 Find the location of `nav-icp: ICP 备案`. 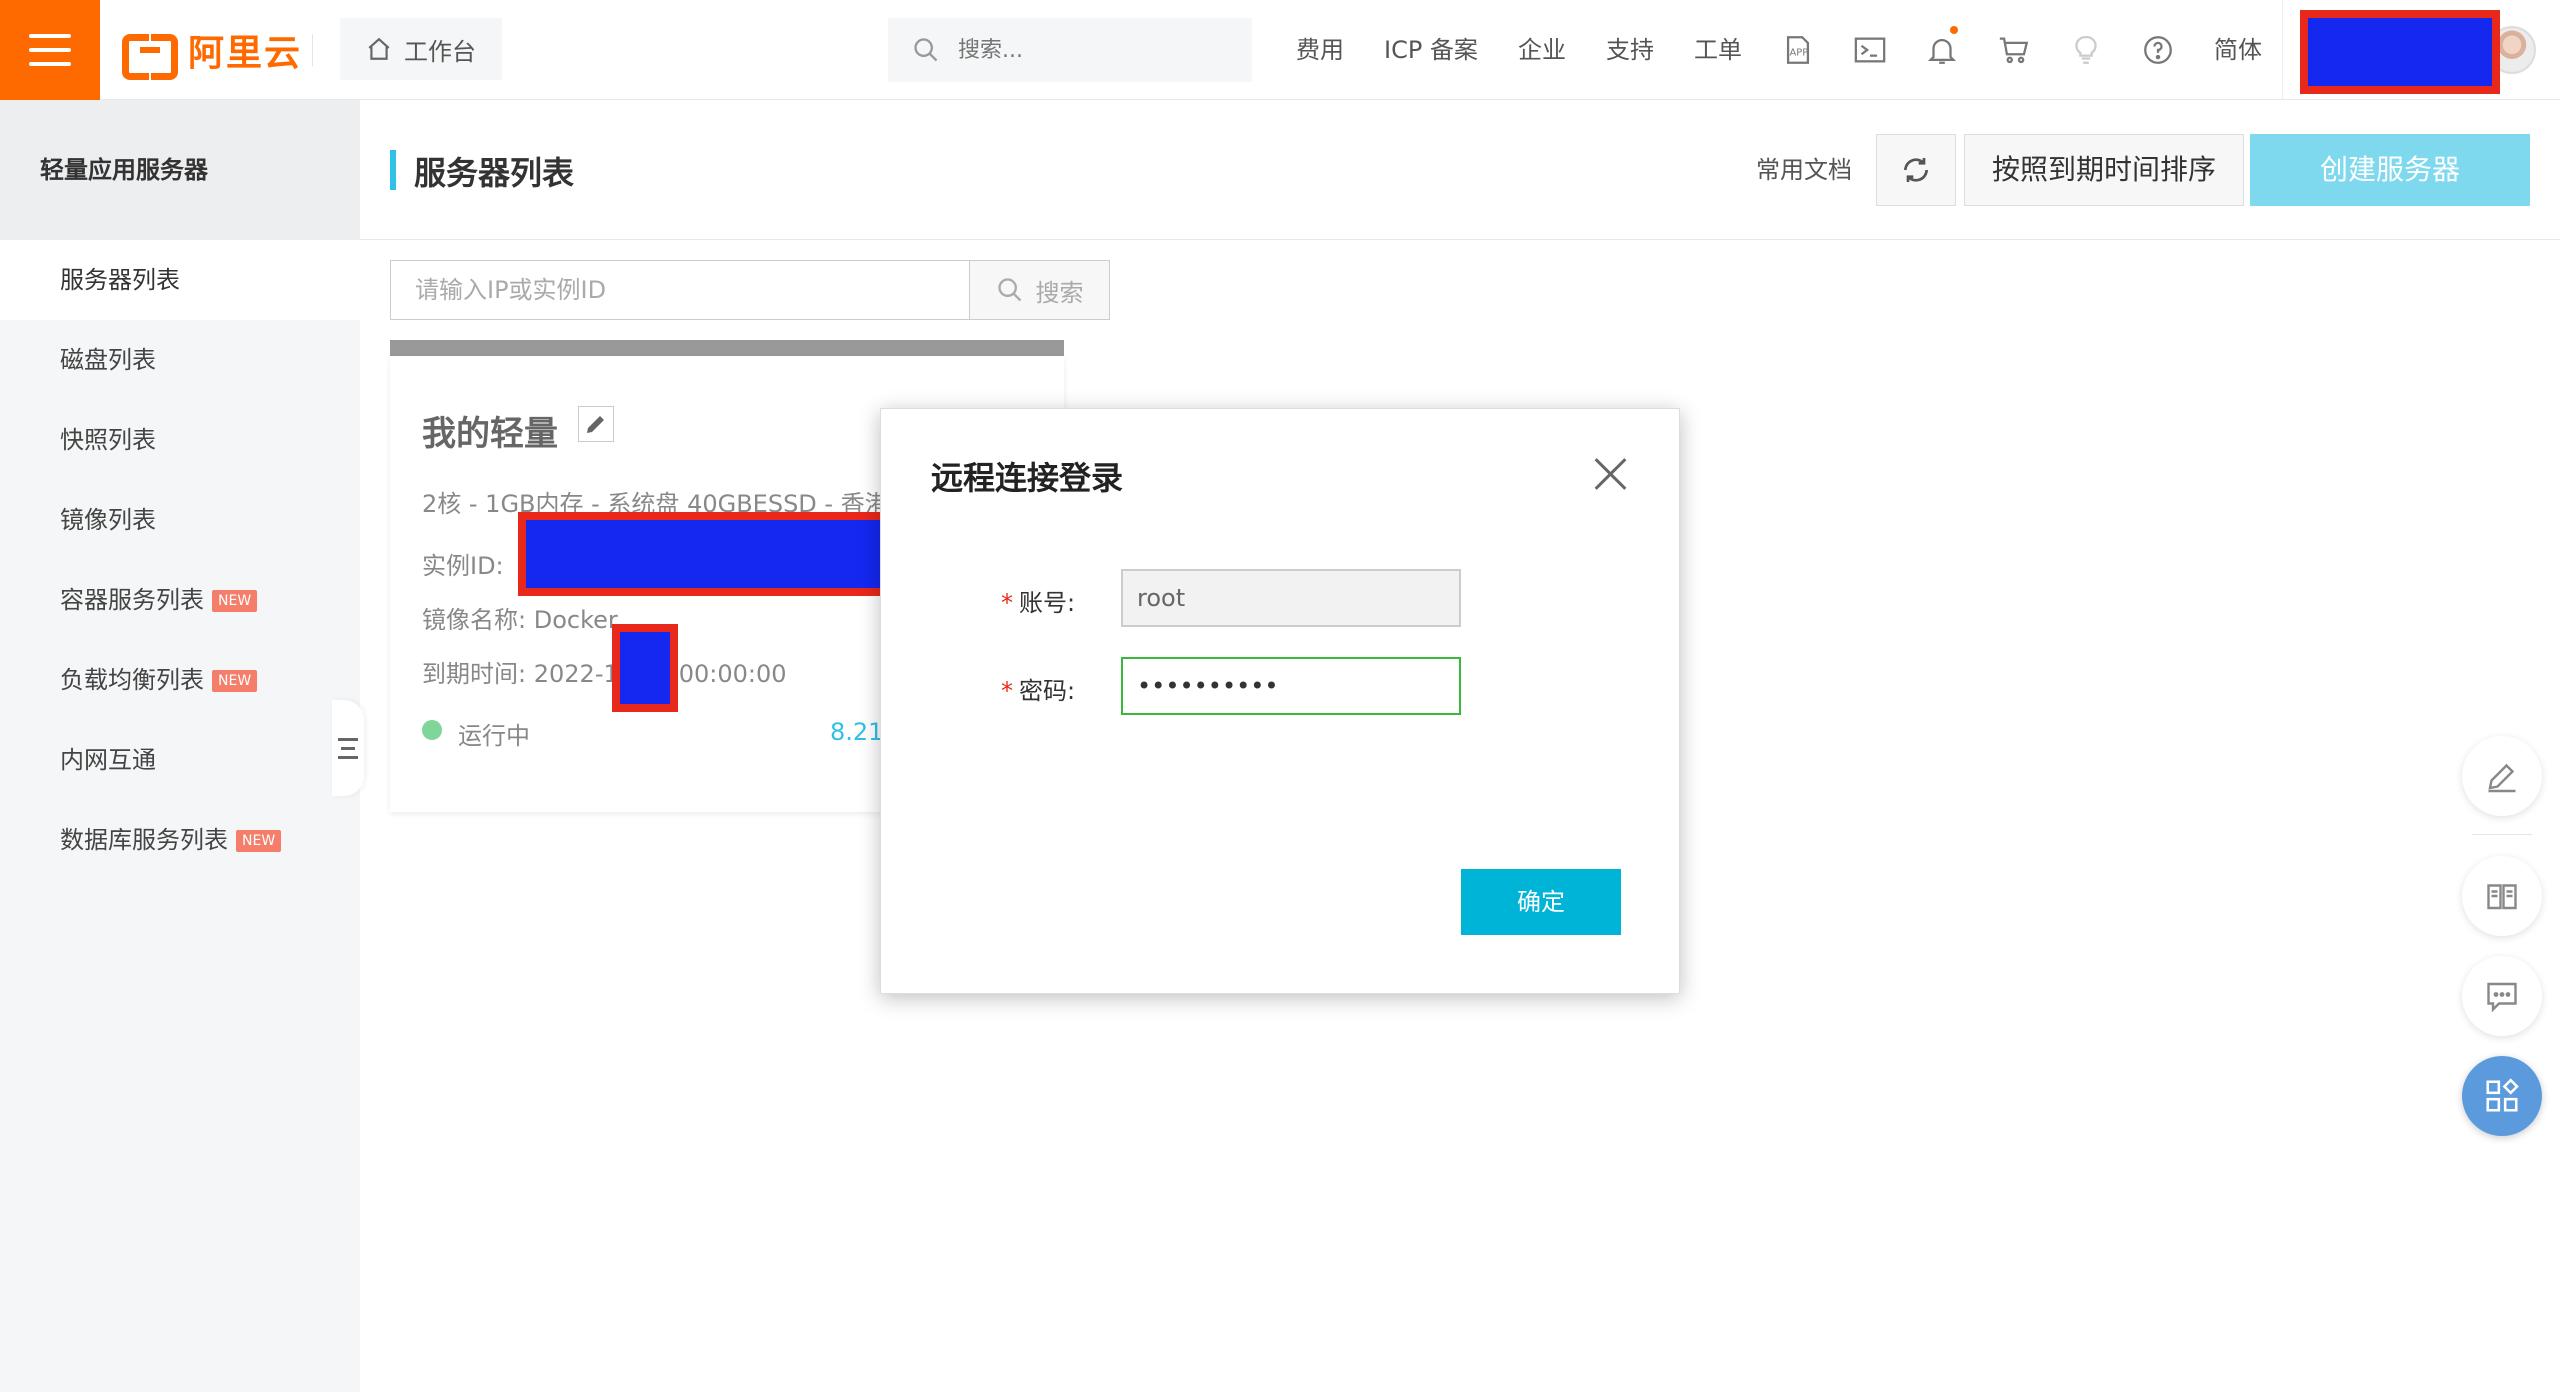

nav-icp: ICP 备案 is located at coordinates (1431, 50).